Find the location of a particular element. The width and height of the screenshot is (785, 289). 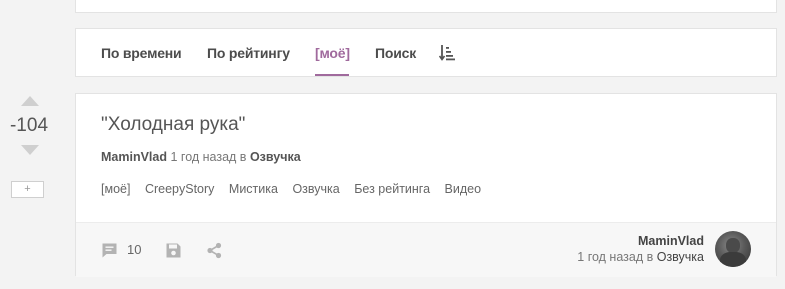

story-community-link: Озвучка is located at coordinates (275, 157).